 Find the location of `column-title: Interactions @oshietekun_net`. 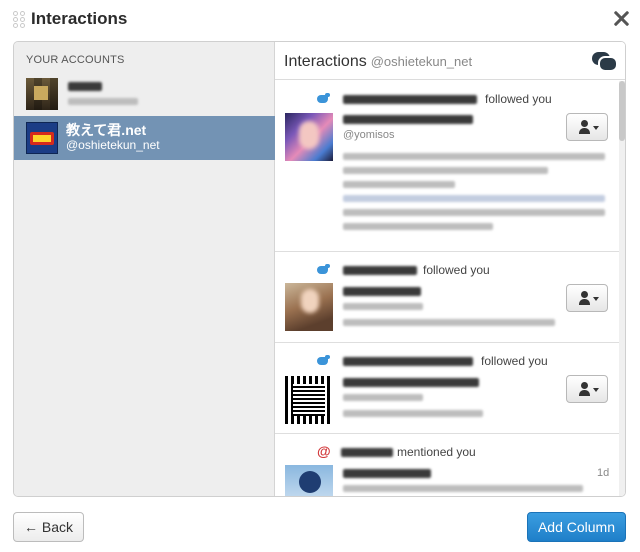

column-title: Interactions @oshietekun_net is located at coordinates (378, 62).